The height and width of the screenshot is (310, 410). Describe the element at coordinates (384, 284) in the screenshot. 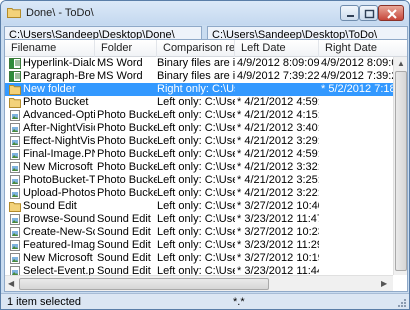

I see `scroll-right-icon: ▶` at that location.